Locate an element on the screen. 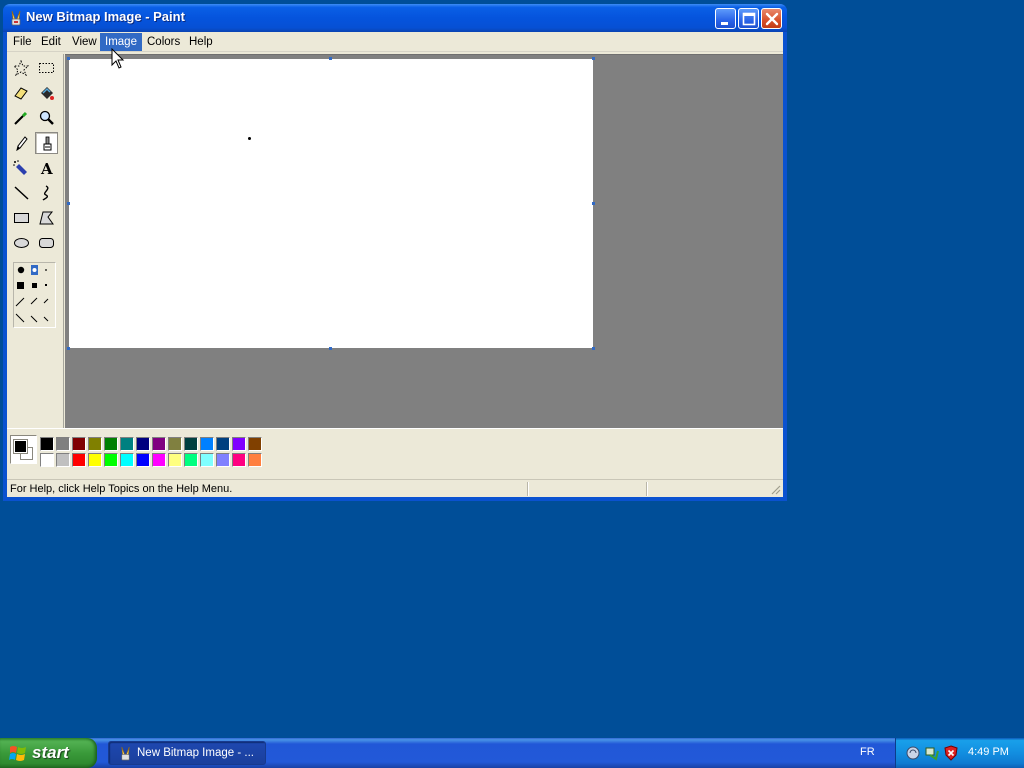 Image resolution: width=1024 pixels, height=768 pixels. rectangle-icon is located at coordinates (21, 218).